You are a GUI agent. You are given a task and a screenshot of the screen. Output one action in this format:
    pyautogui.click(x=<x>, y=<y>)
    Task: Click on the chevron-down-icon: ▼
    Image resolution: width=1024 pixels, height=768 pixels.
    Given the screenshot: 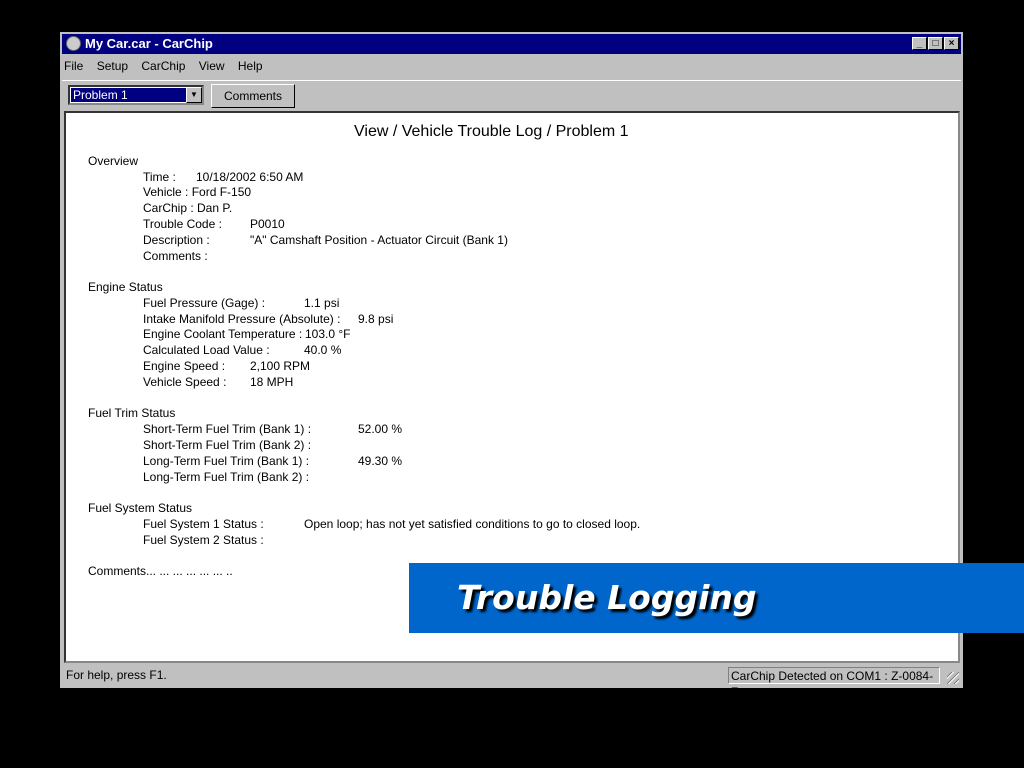 What is the action you would take?
    pyautogui.click(x=194, y=95)
    